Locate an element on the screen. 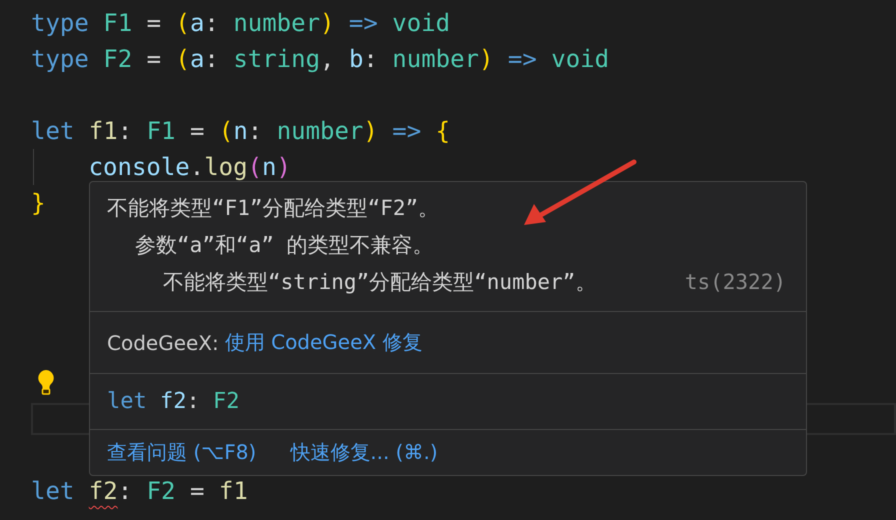  error-message: 参数“a”和“a” 的类型不兼容。 is located at coordinates (284, 245).